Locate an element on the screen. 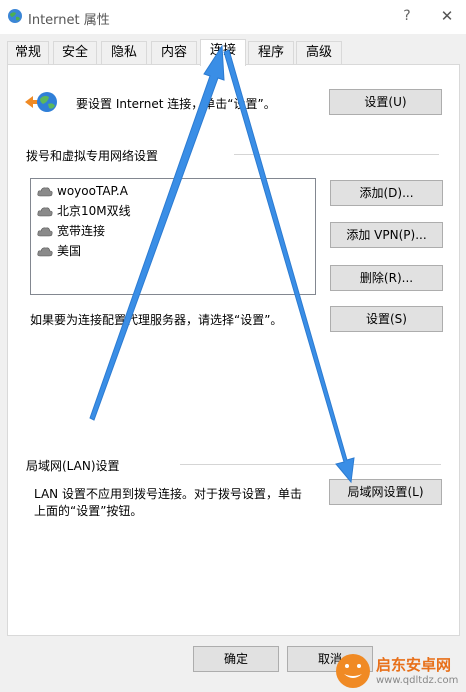 This screenshot has height=692, width=466. lan-text-line1: LAN 设置不应用到拨号连接。对于拨号设置，单击 is located at coordinates (168, 494).